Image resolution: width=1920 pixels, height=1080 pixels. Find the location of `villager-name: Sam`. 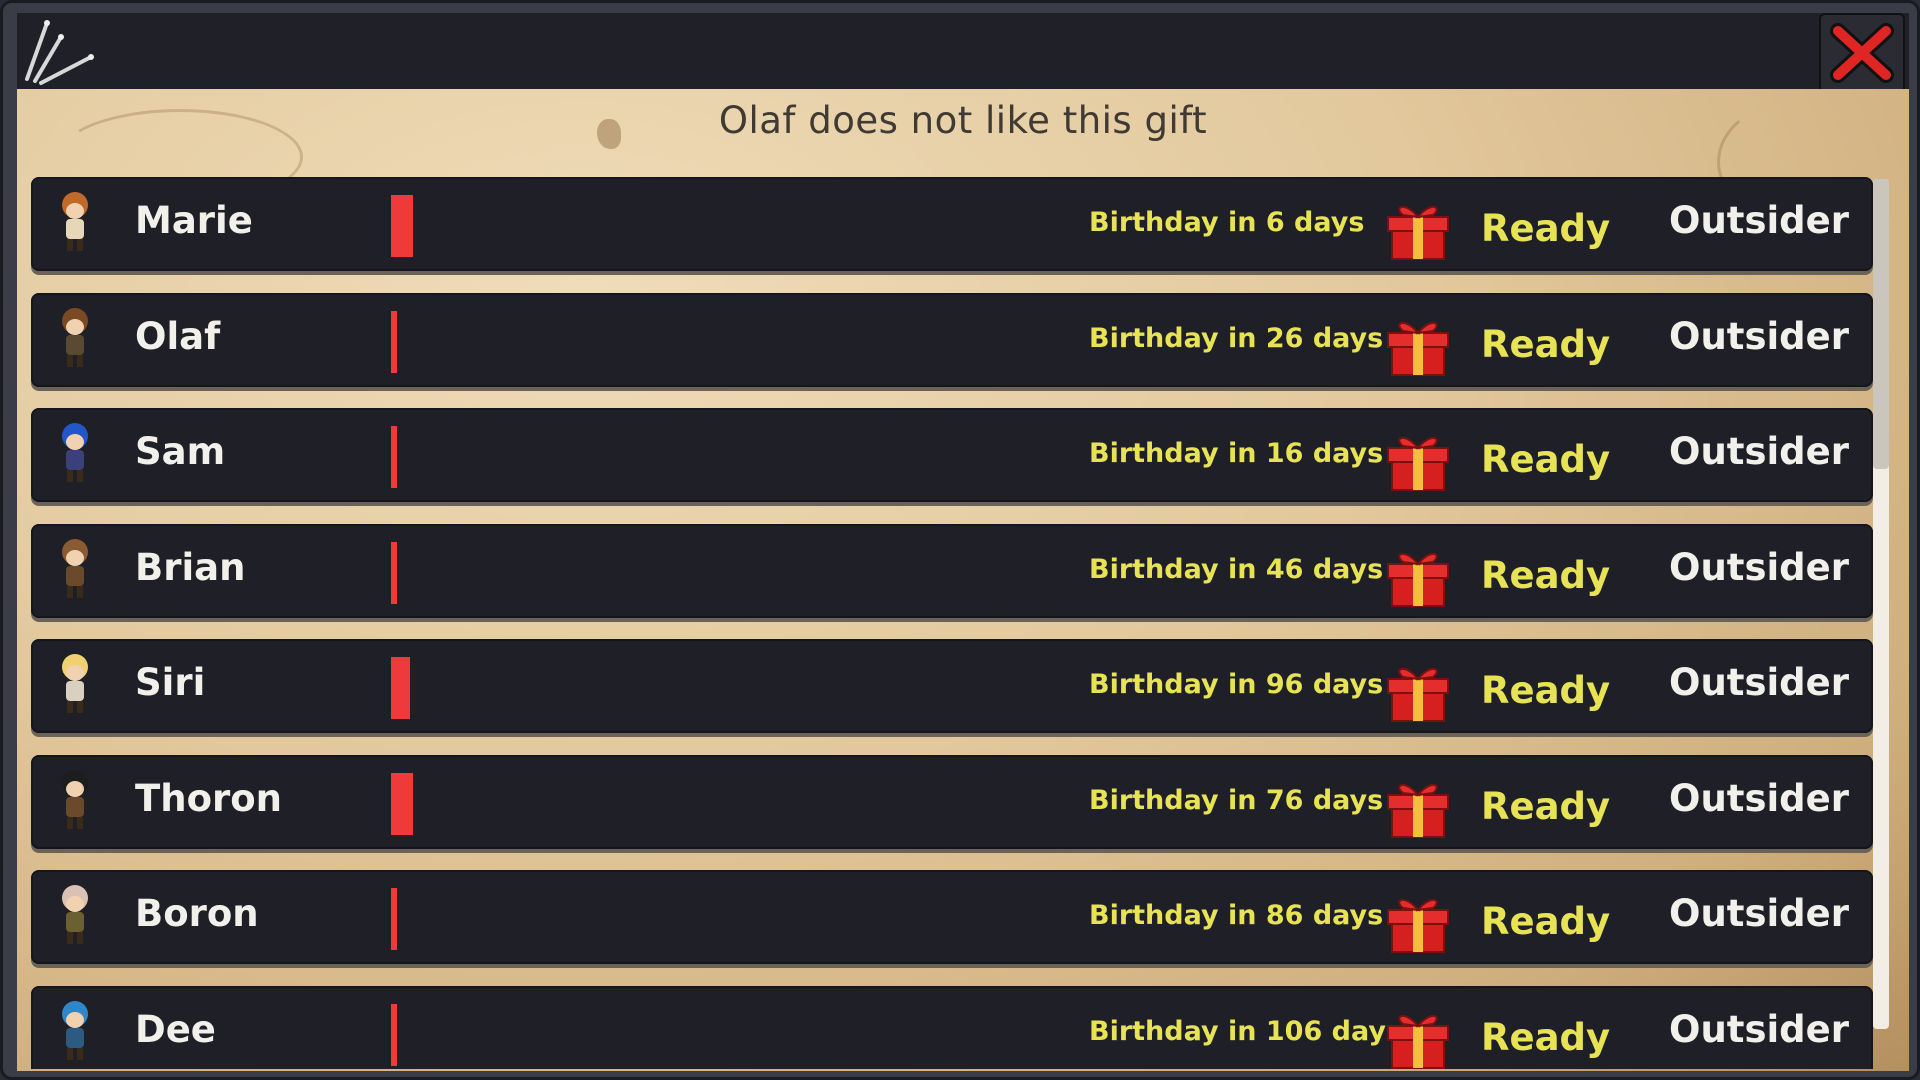

villager-name: Sam is located at coordinates (180, 451).